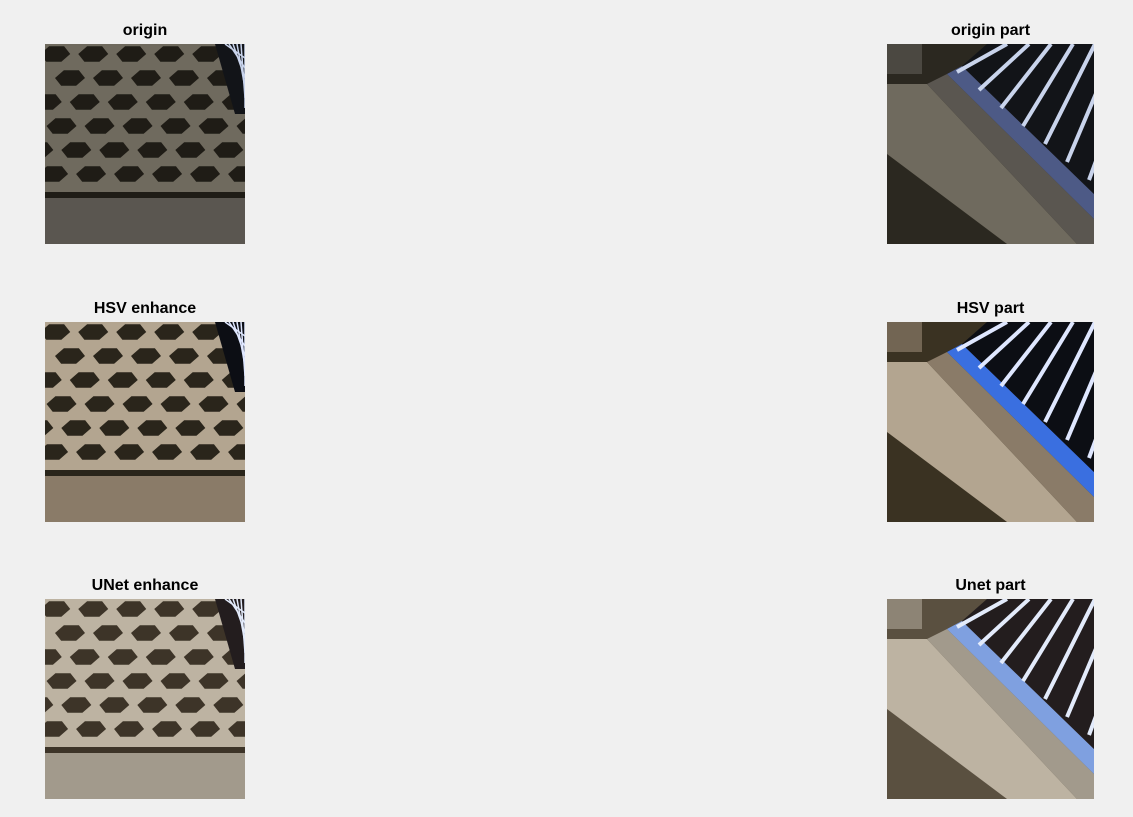 The width and height of the screenshot is (1133, 817). I want to click on image-hsv-part, so click(990, 422).